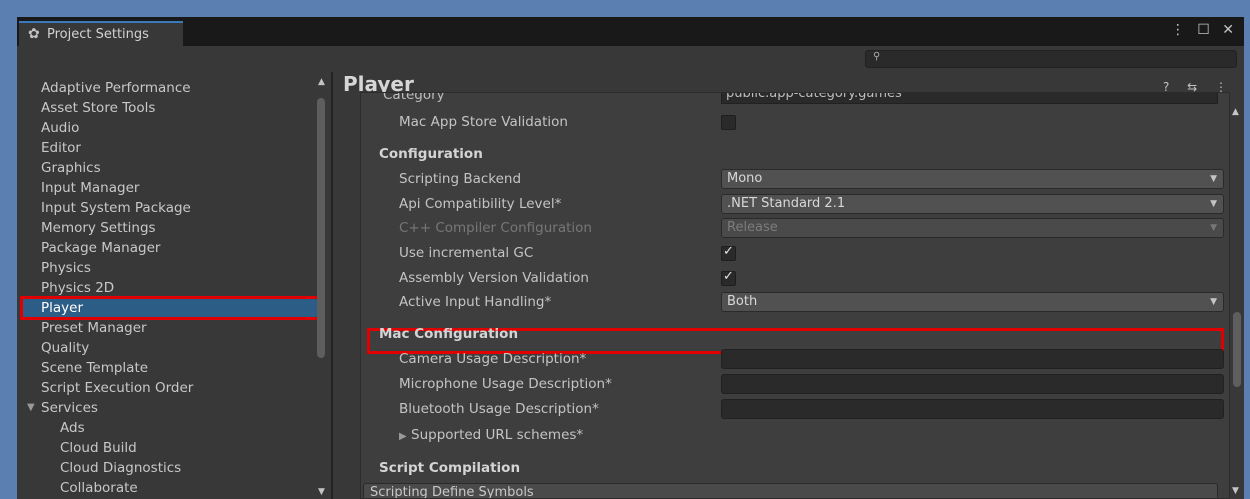  I want to click on sidebar-item-player: Player, so click(170, 308).